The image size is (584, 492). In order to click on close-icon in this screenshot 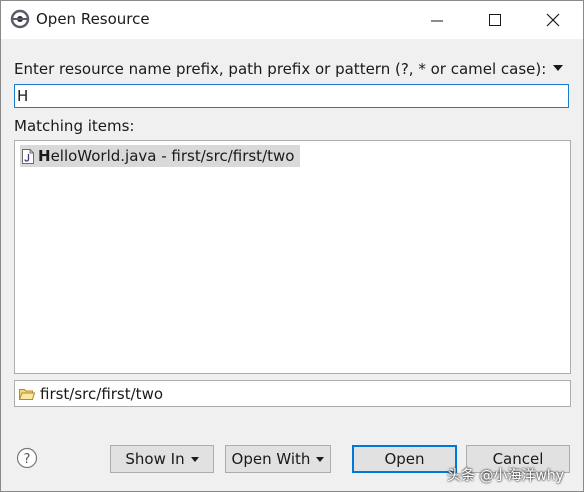, I will do `click(553, 20)`.